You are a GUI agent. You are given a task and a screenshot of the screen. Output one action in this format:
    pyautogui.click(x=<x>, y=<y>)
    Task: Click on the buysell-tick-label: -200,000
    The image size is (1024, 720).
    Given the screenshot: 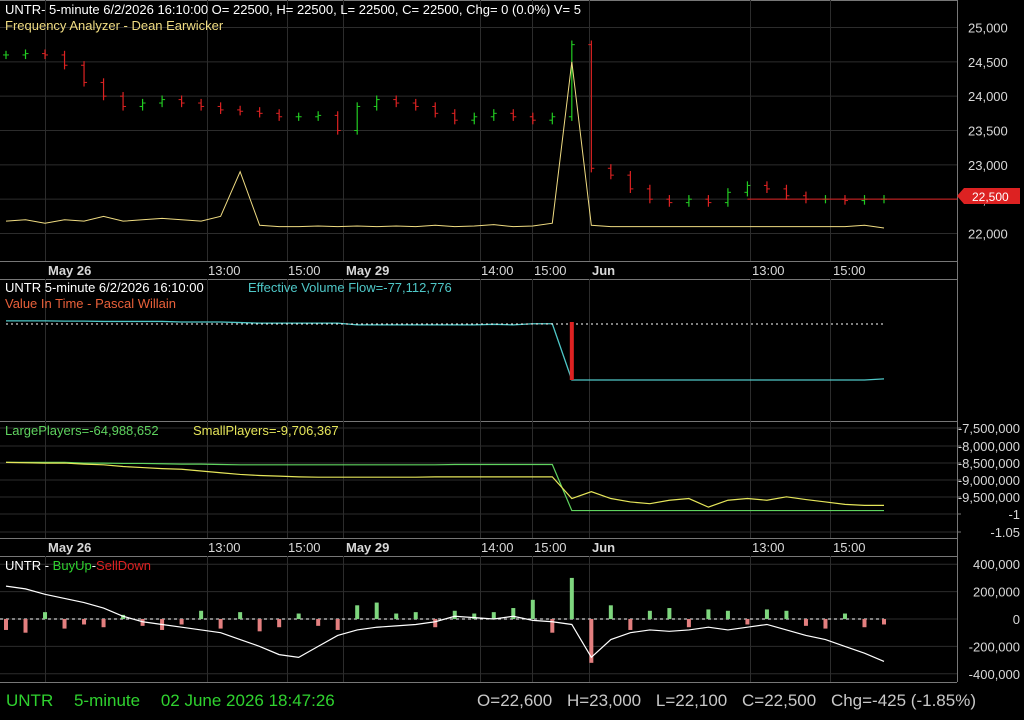 What is the action you would take?
    pyautogui.click(x=994, y=646)
    